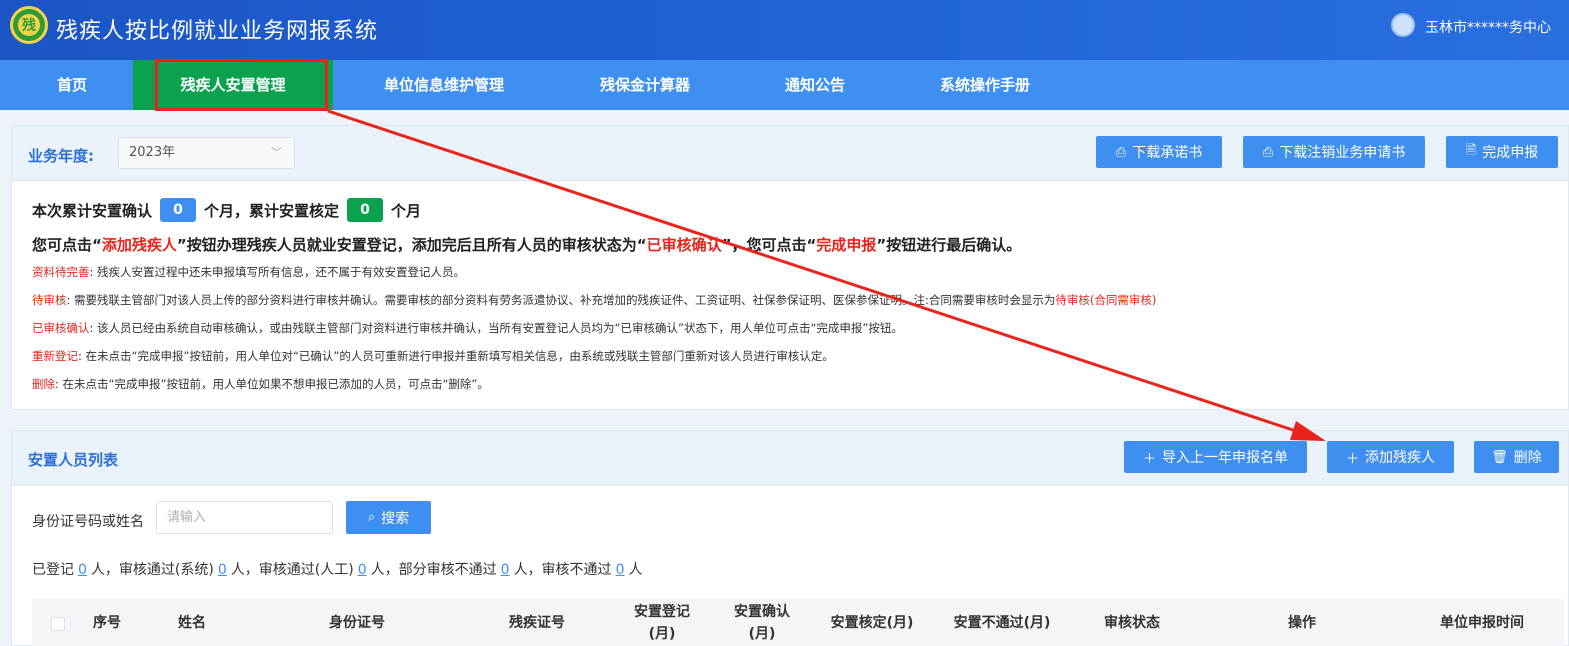 This screenshot has width=1569, height=646. What do you see at coordinates (82, 570) in the screenshot?
I see `stats-registered-count: 0` at bounding box center [82, 570].